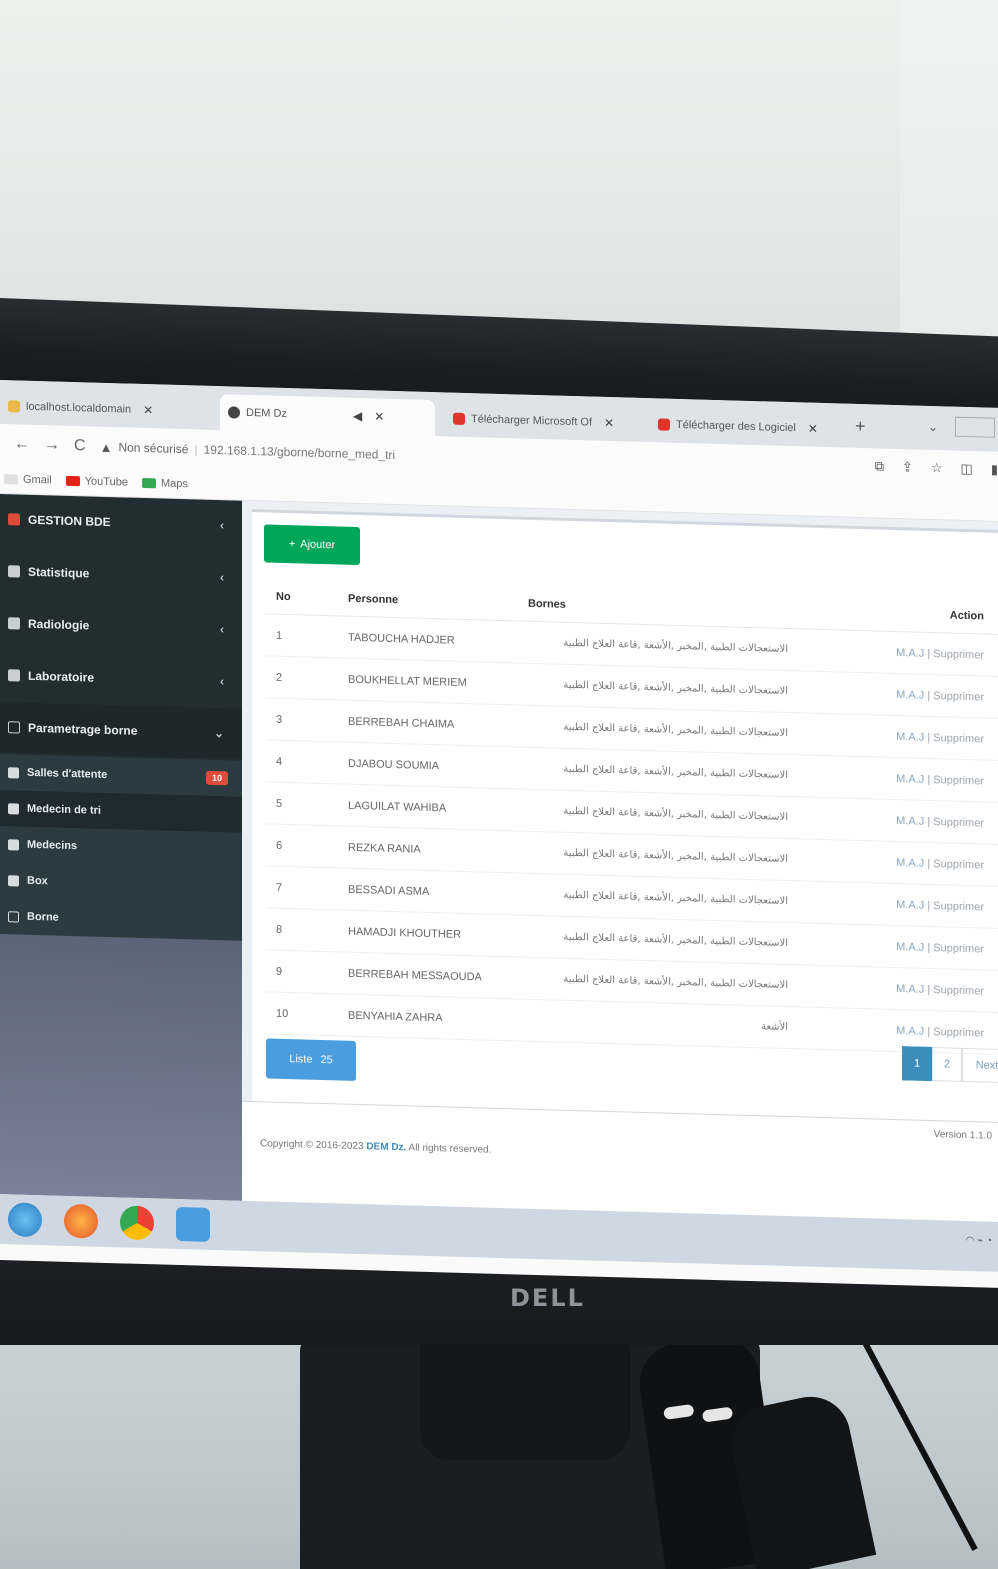 The height and width of the screenshot is (1569, 998). I want to click on system-tray: ◠ ⌁ ◔, so click(978, 1240).